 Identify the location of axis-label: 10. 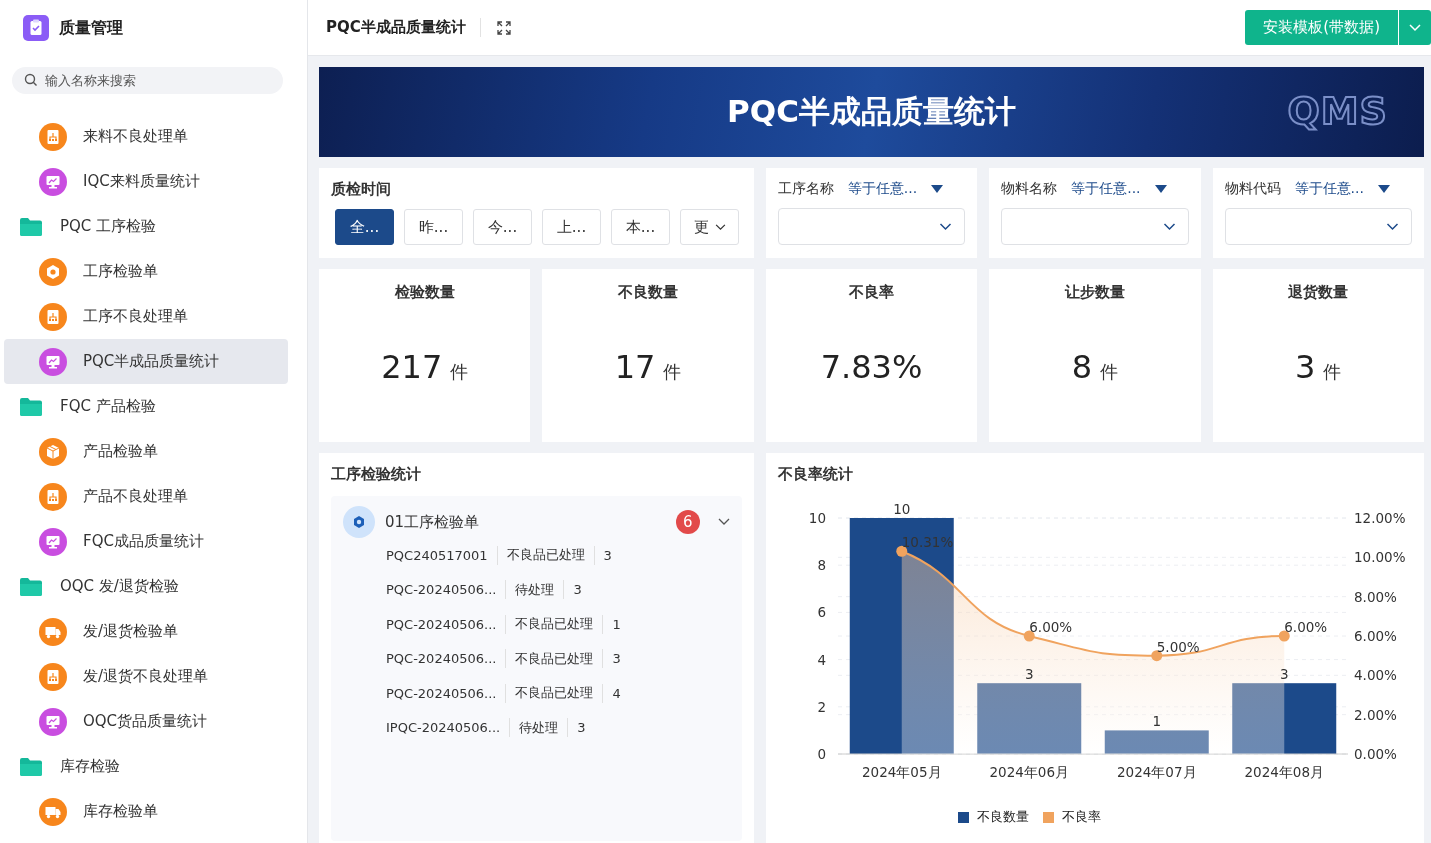
(817, 518).